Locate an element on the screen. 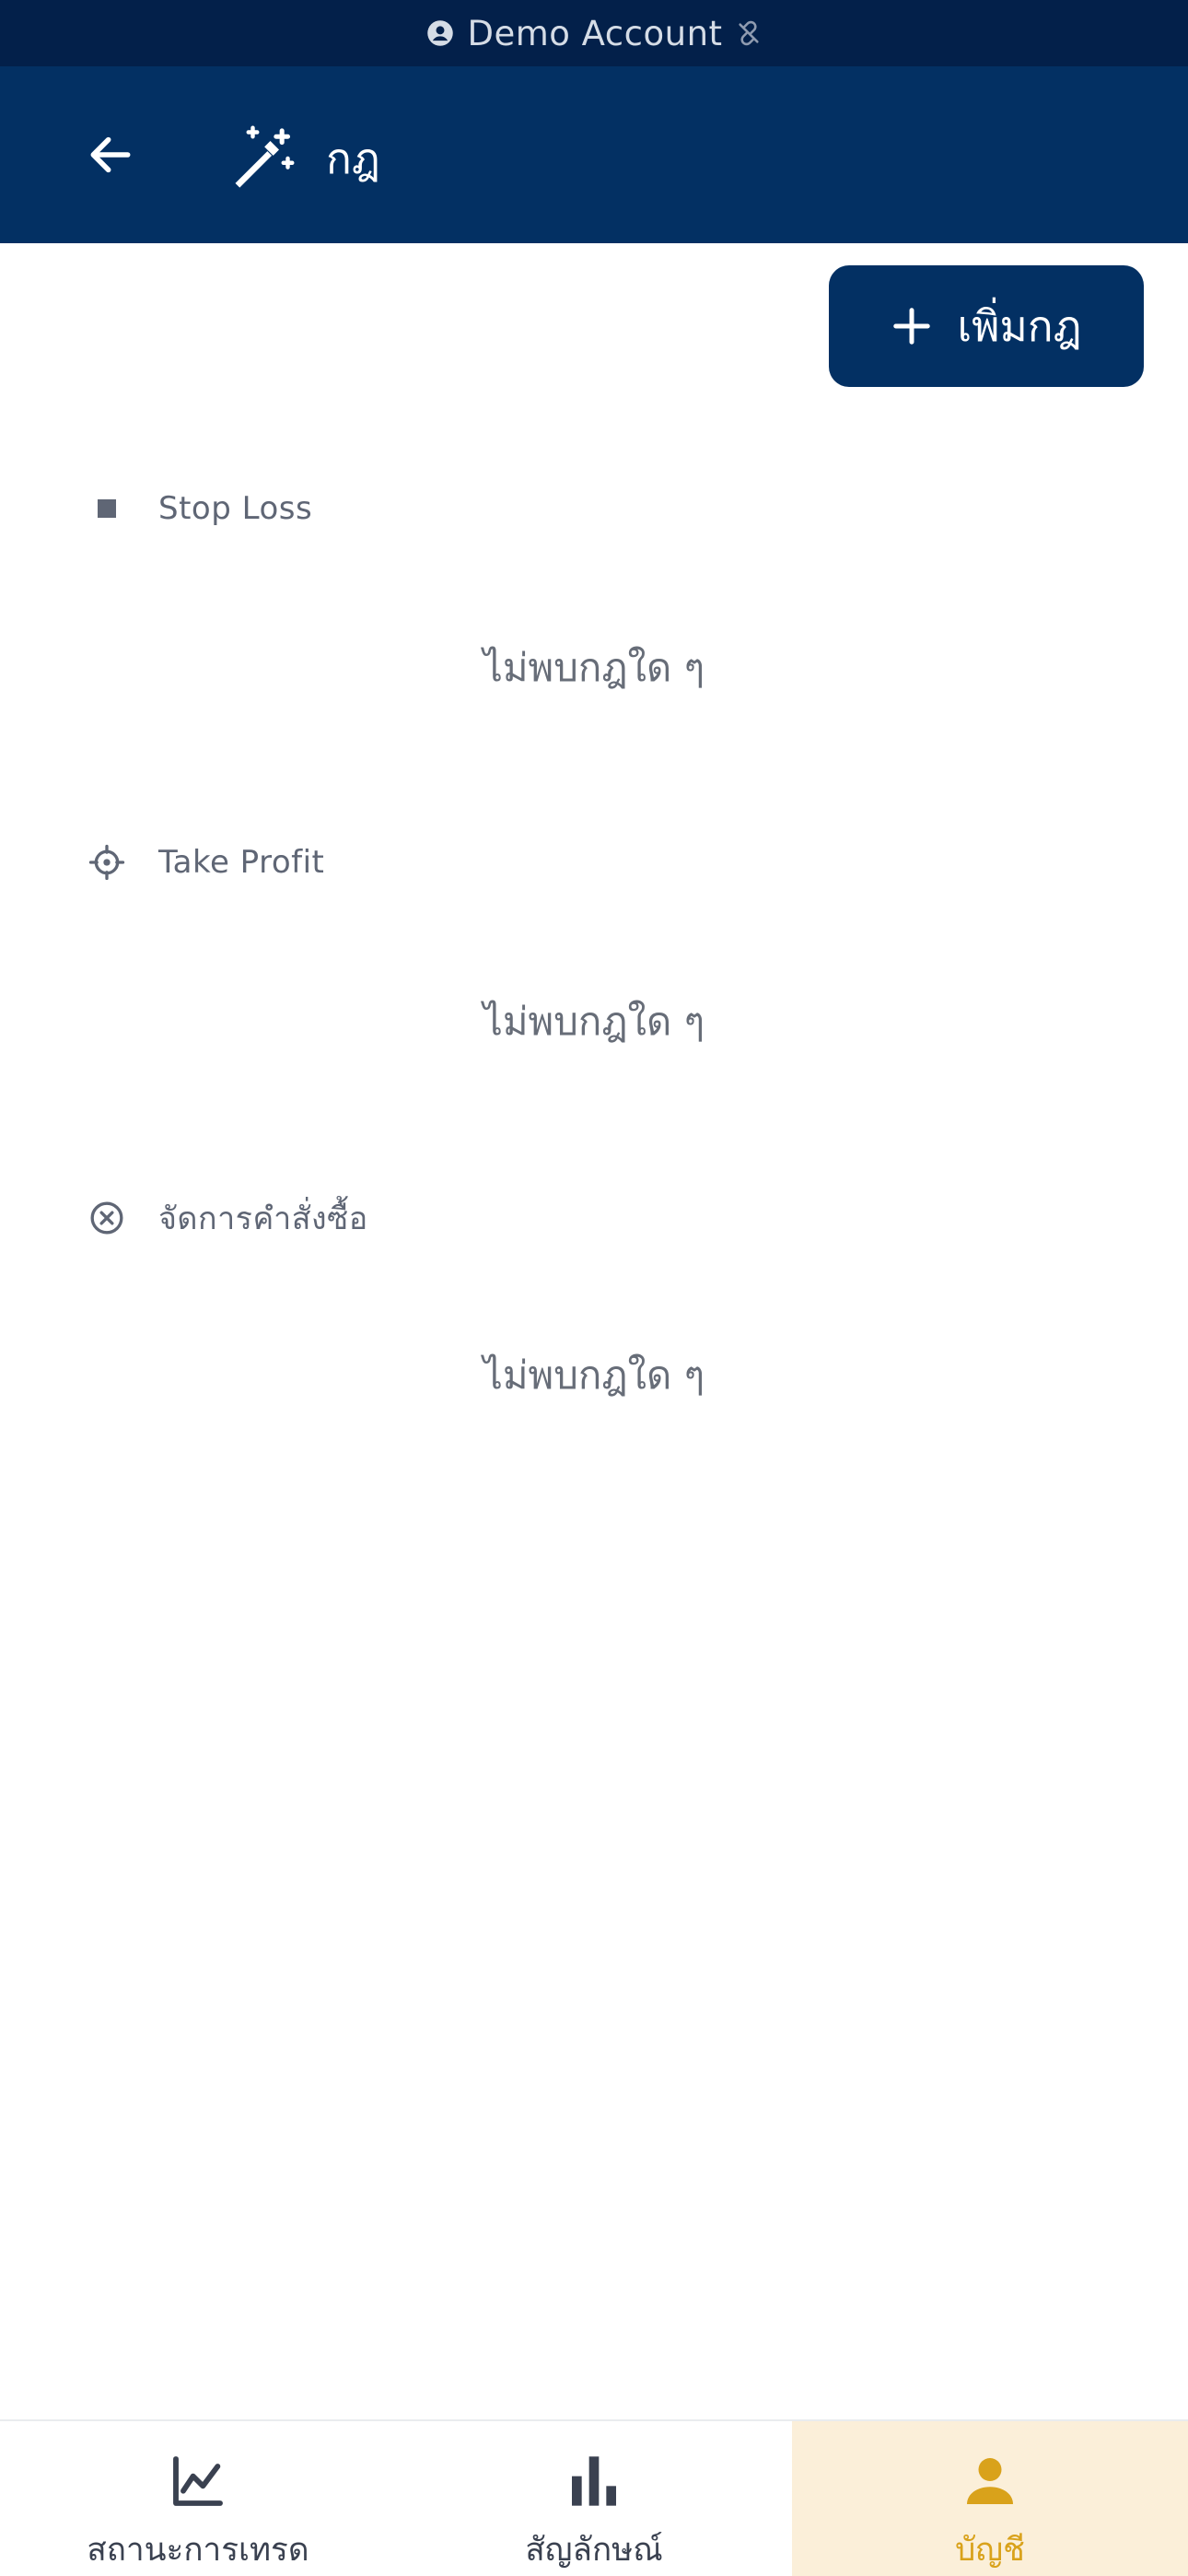 This screenshot has height=2576, width=1188. square-stop-icon is located at coordinates (106, 508).